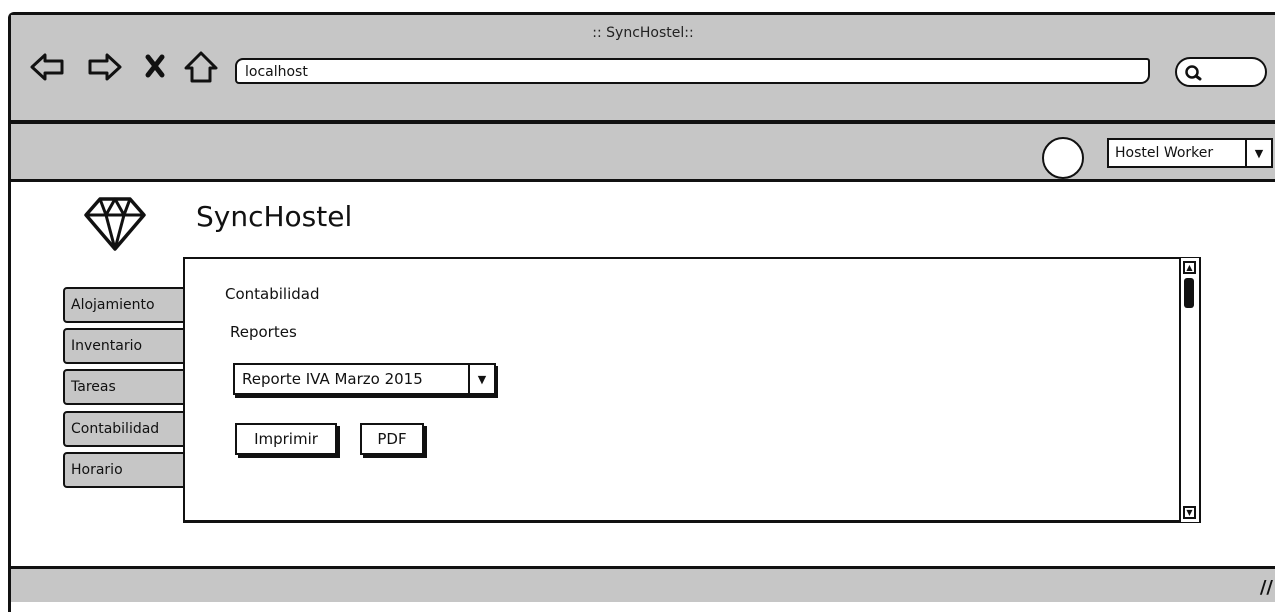 The image size is (1275, 612). What do you see at coordinates (272, 294) in the screenshot?
I see `section-title: Contabilidad` at bounding box center [272, 294].